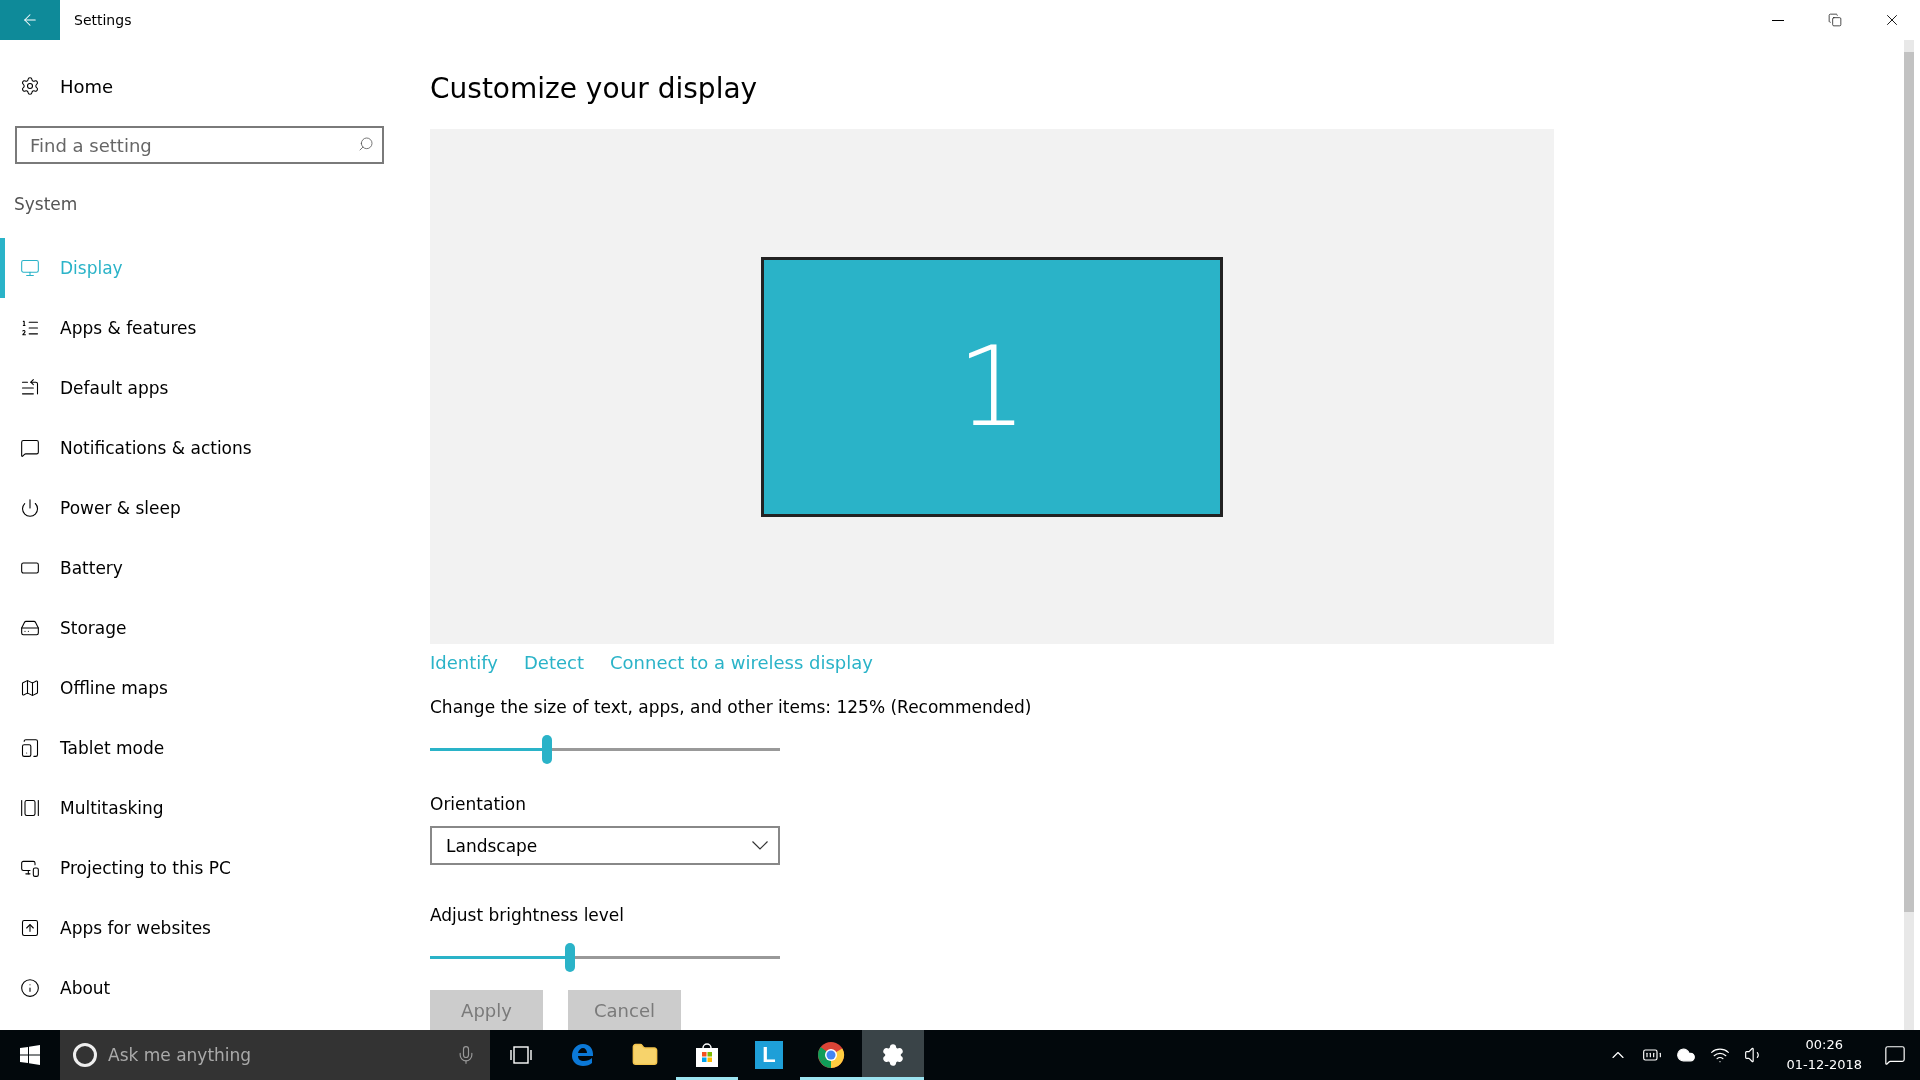 The width and height of the screenshot is (1920, 1080). What do you see at coordinates (200, 748) in the screenshot?
I see `nav-item: Tablet mode` at bounding box center [200, 748].